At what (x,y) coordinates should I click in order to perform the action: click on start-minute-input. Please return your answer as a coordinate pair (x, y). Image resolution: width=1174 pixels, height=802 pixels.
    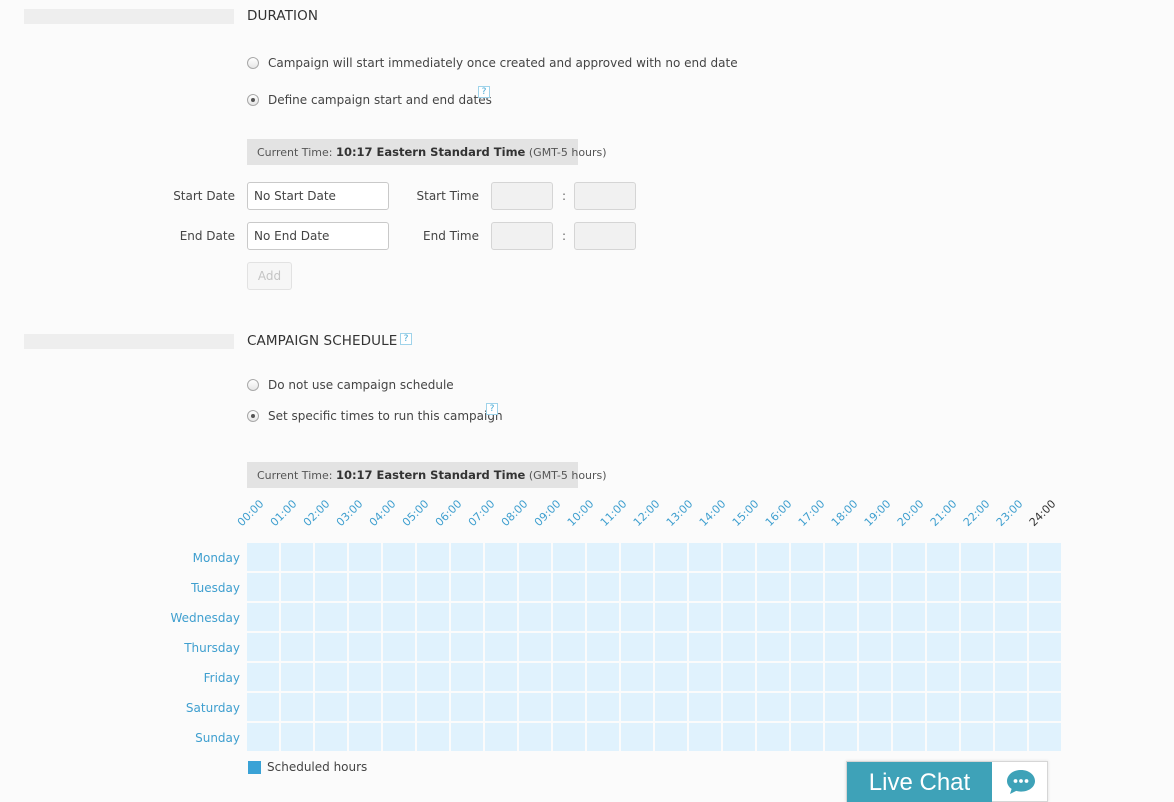
    Looking at the image, I should click on (605, 196).